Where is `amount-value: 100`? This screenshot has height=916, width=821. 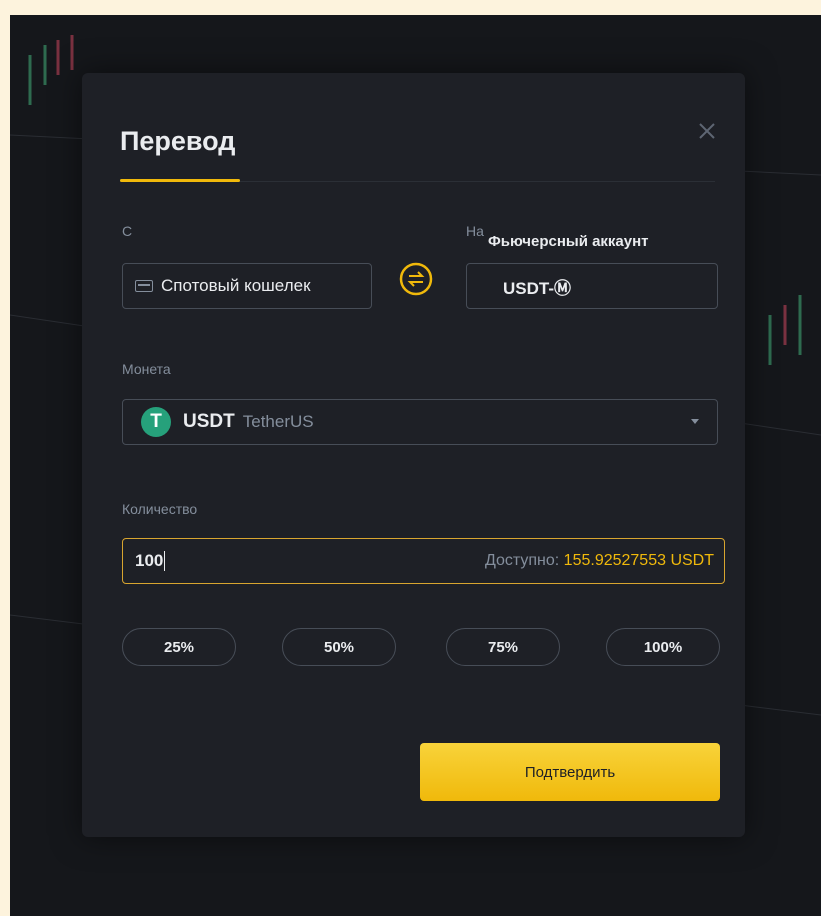 amount-value: 100 is located at coordinates (149, 560).